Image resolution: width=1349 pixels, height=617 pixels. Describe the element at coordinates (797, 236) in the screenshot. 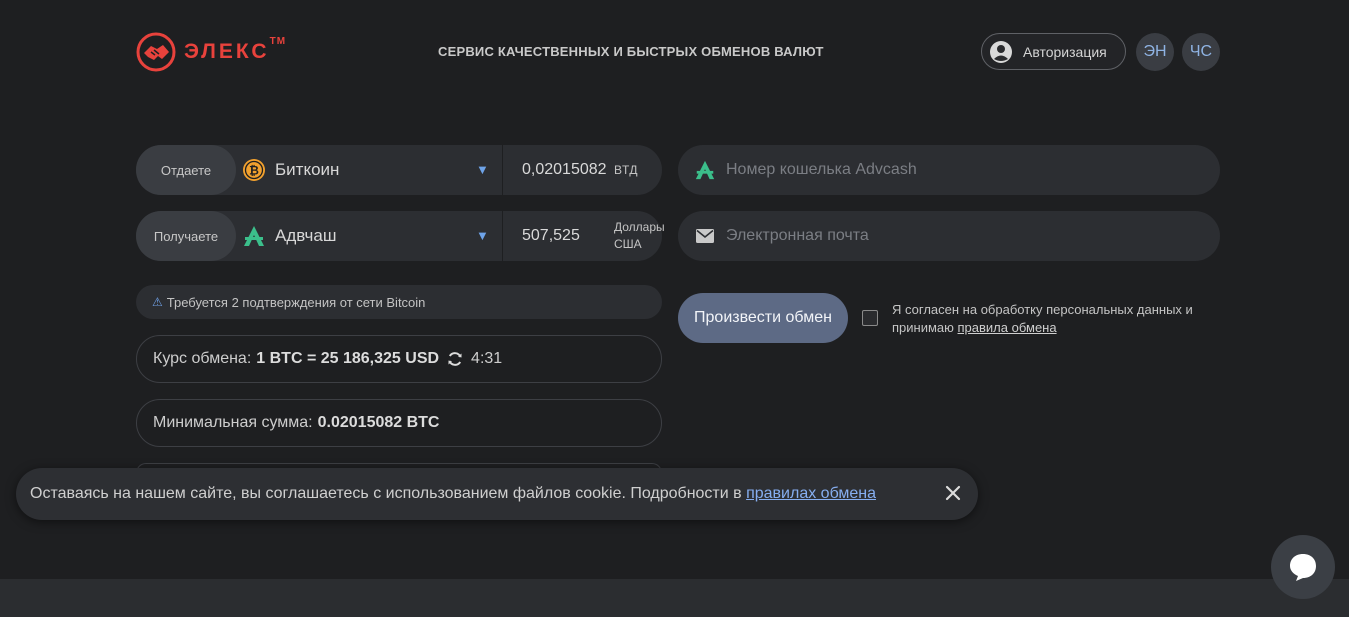

I see `email-input: Электронная почта` at that location.